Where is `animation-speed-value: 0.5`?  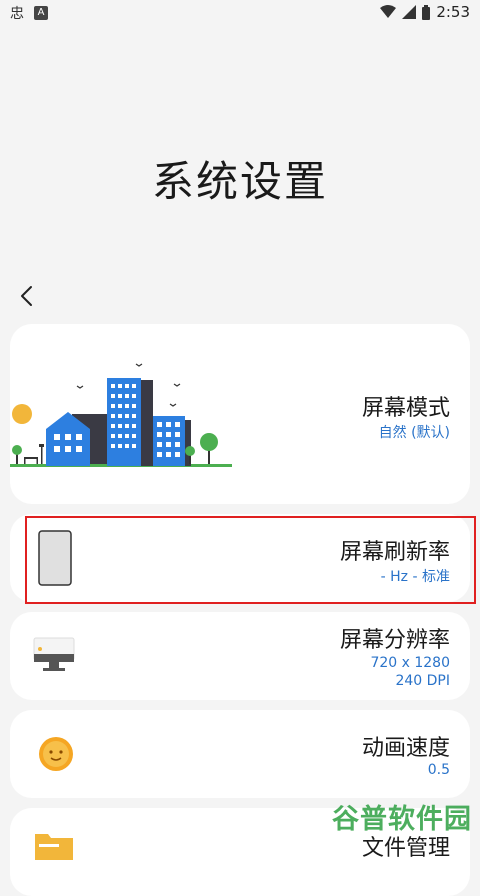
animation-speed-value: 0.5 is located at coordinates (439, 770).